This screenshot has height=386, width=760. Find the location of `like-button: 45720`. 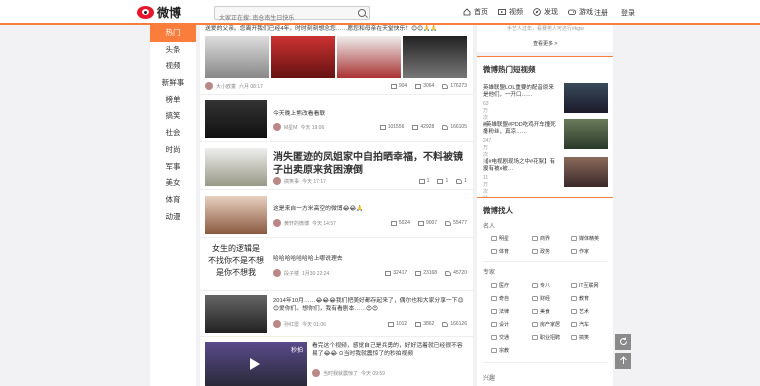

like-button: 45720 is located at coordinates (456, 273).